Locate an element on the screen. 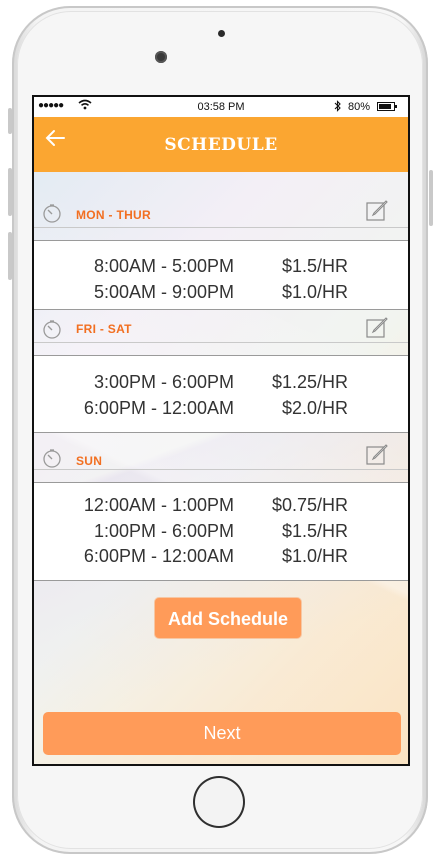 This screenshot has width=441, height=863. section-header-sun: SUN is located at coordinates (221, 459).